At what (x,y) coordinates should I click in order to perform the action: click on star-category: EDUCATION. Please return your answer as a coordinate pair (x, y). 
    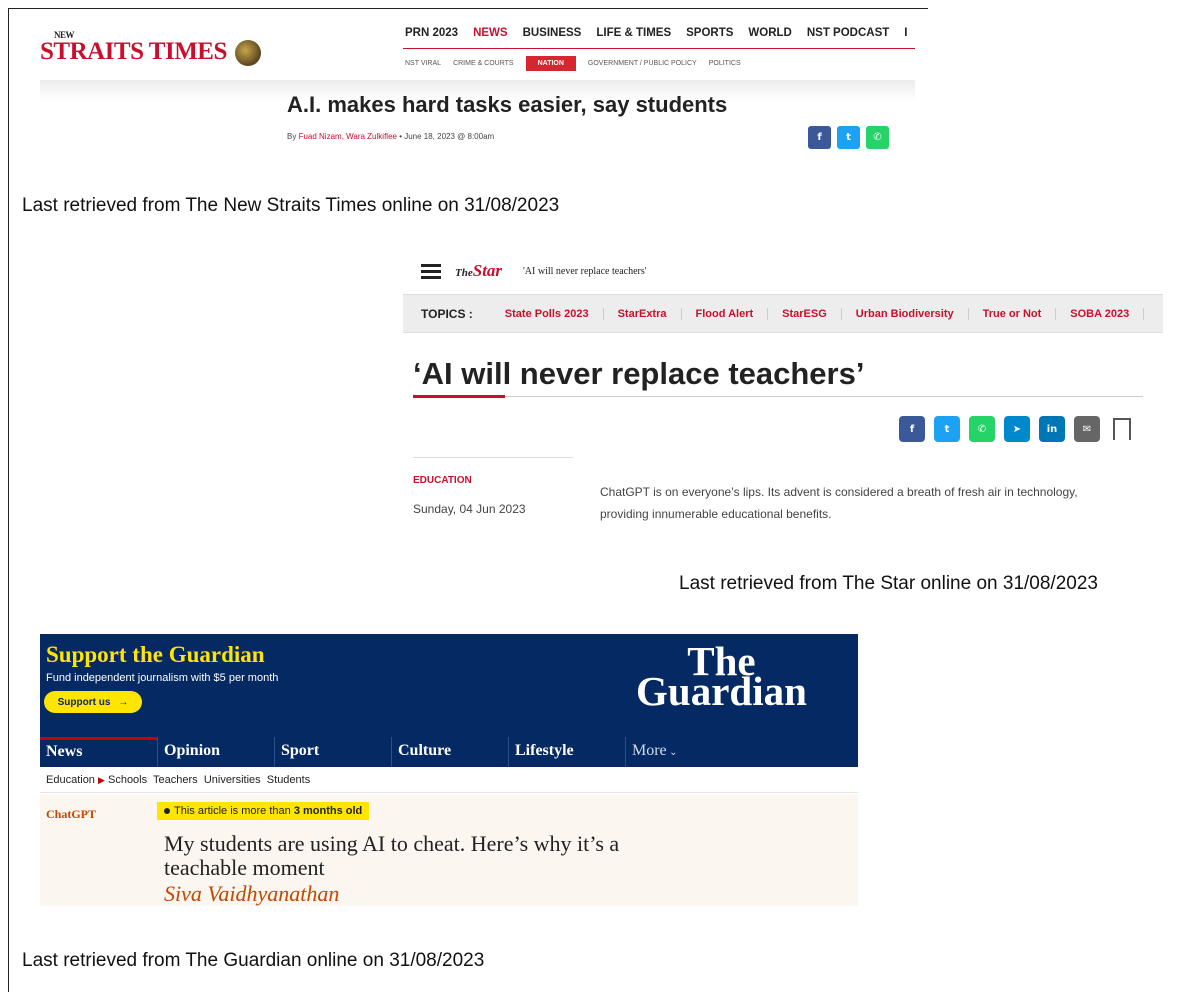
    Looking at the image, I should click on (442, 480).